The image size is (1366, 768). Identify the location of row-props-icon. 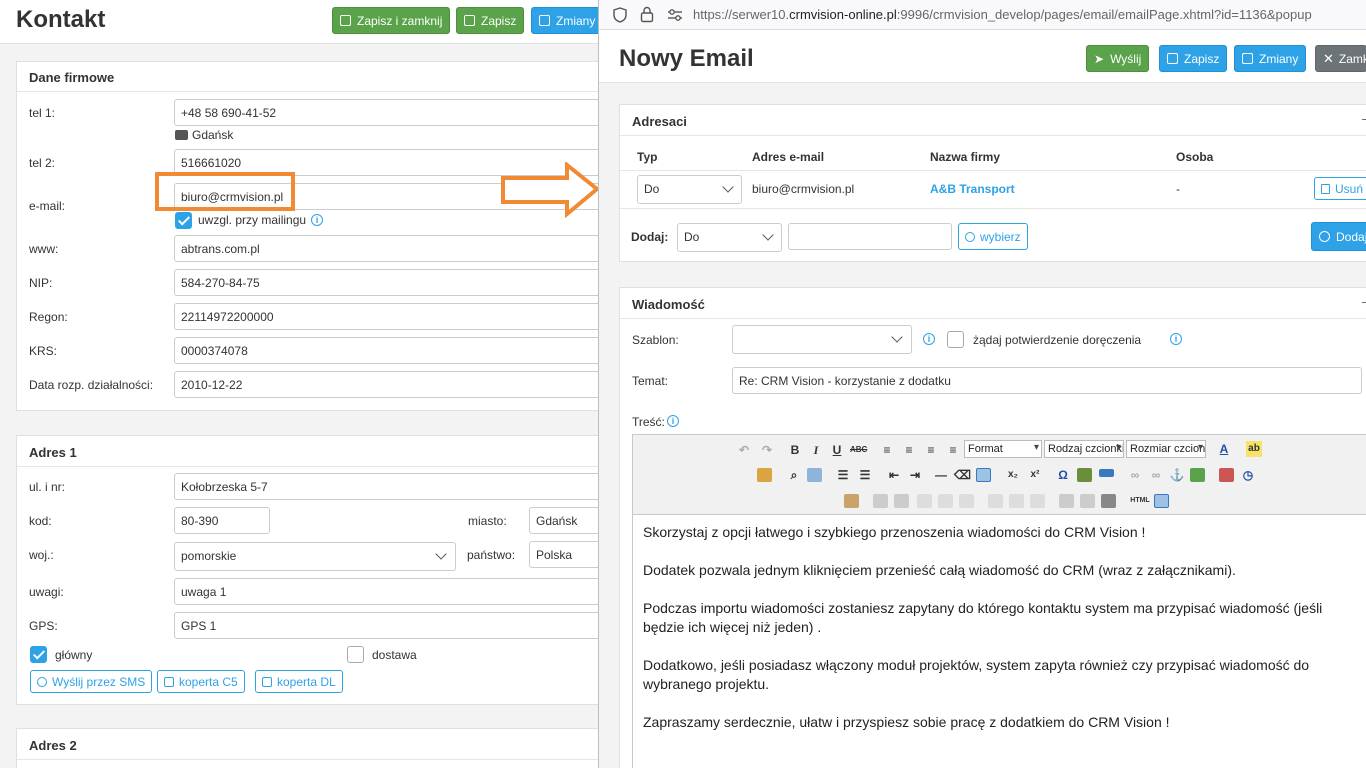
(880, 501).